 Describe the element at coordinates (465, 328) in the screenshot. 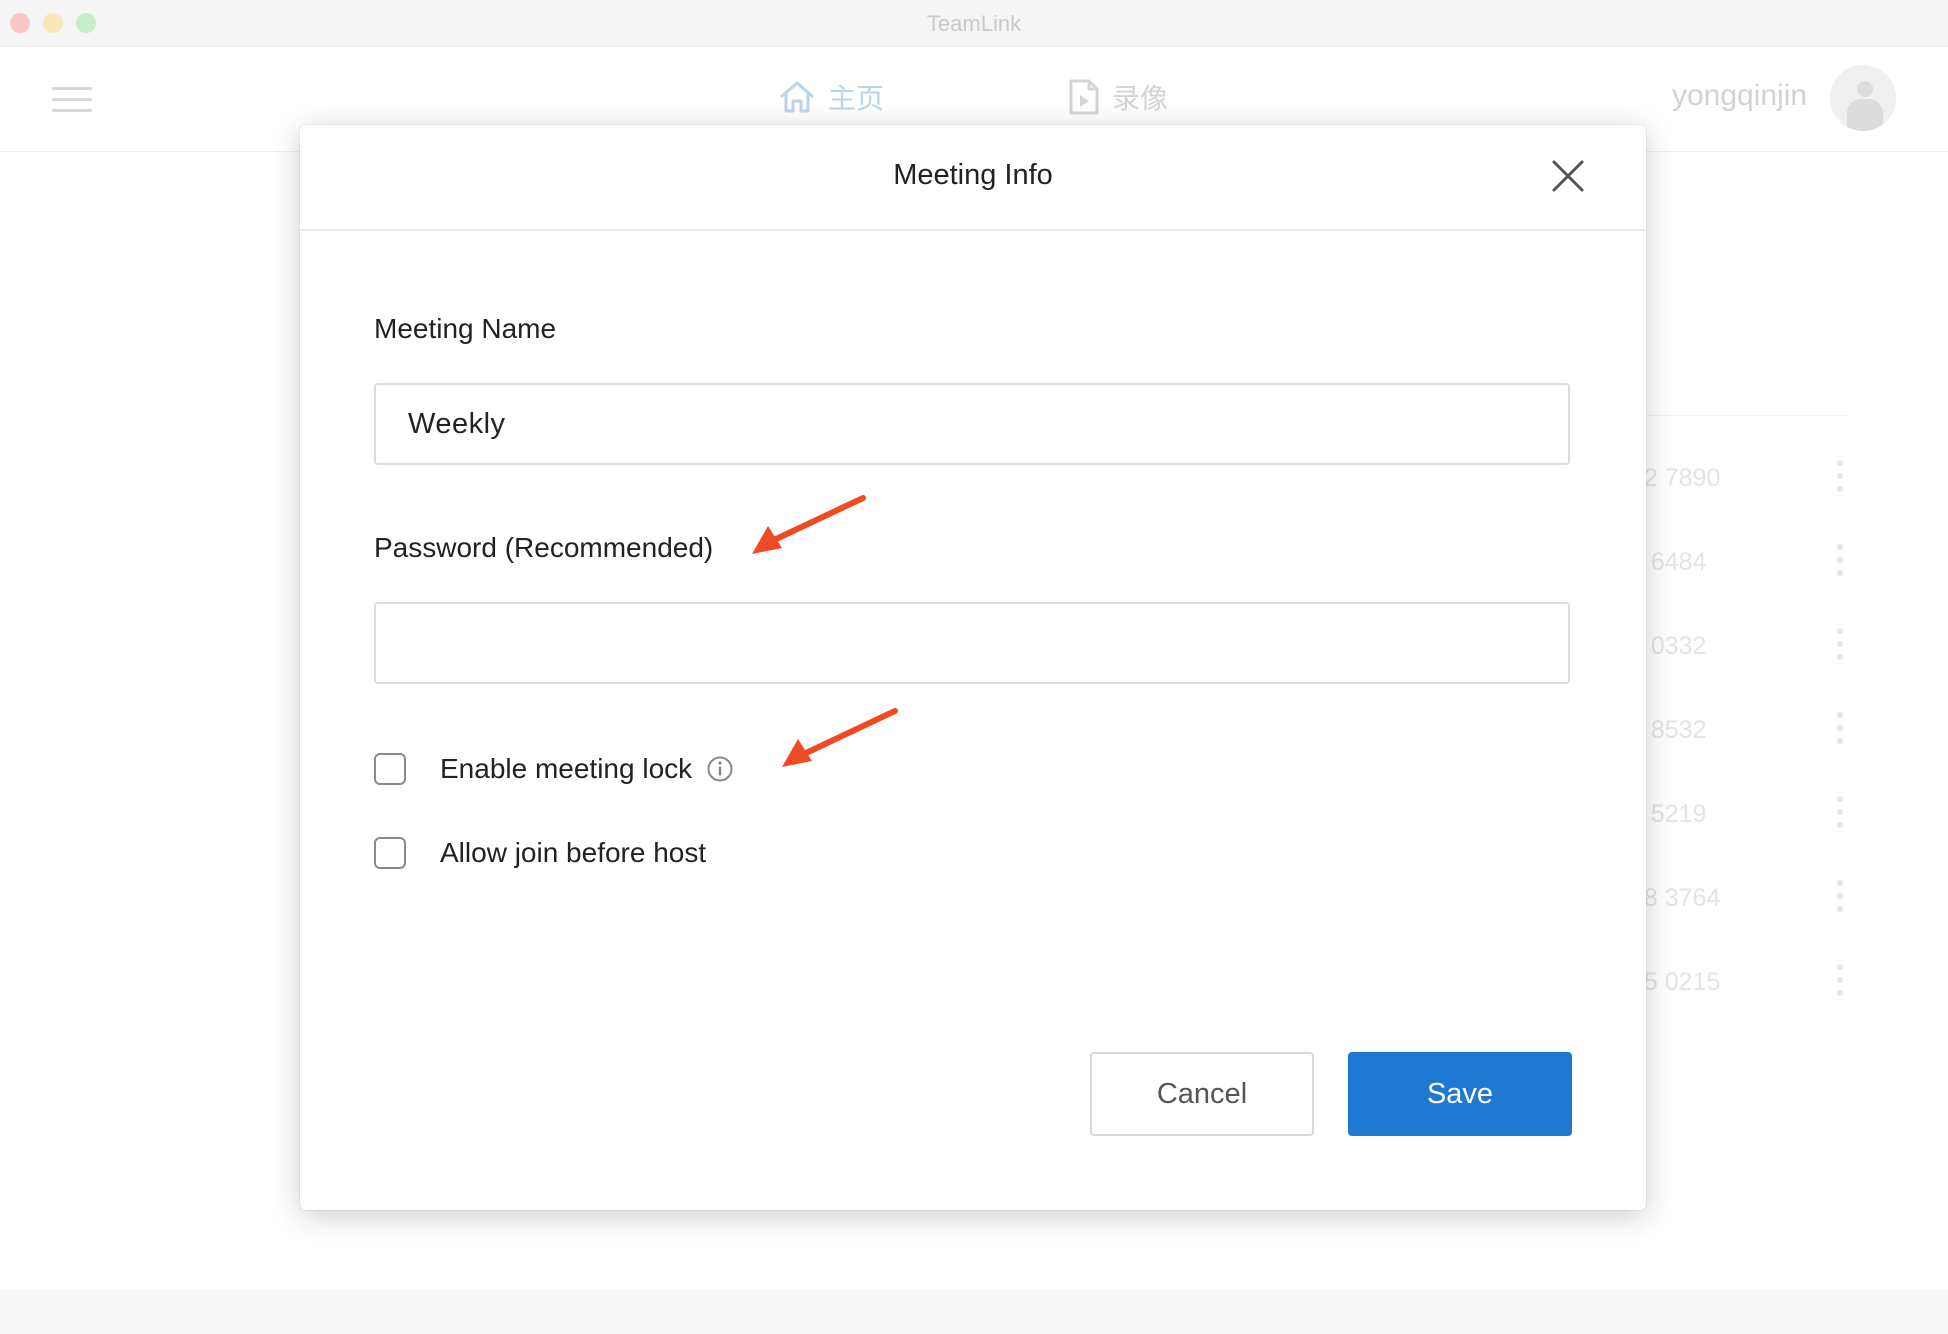

I see `meeting-name-label: Meeting Name` at that location.